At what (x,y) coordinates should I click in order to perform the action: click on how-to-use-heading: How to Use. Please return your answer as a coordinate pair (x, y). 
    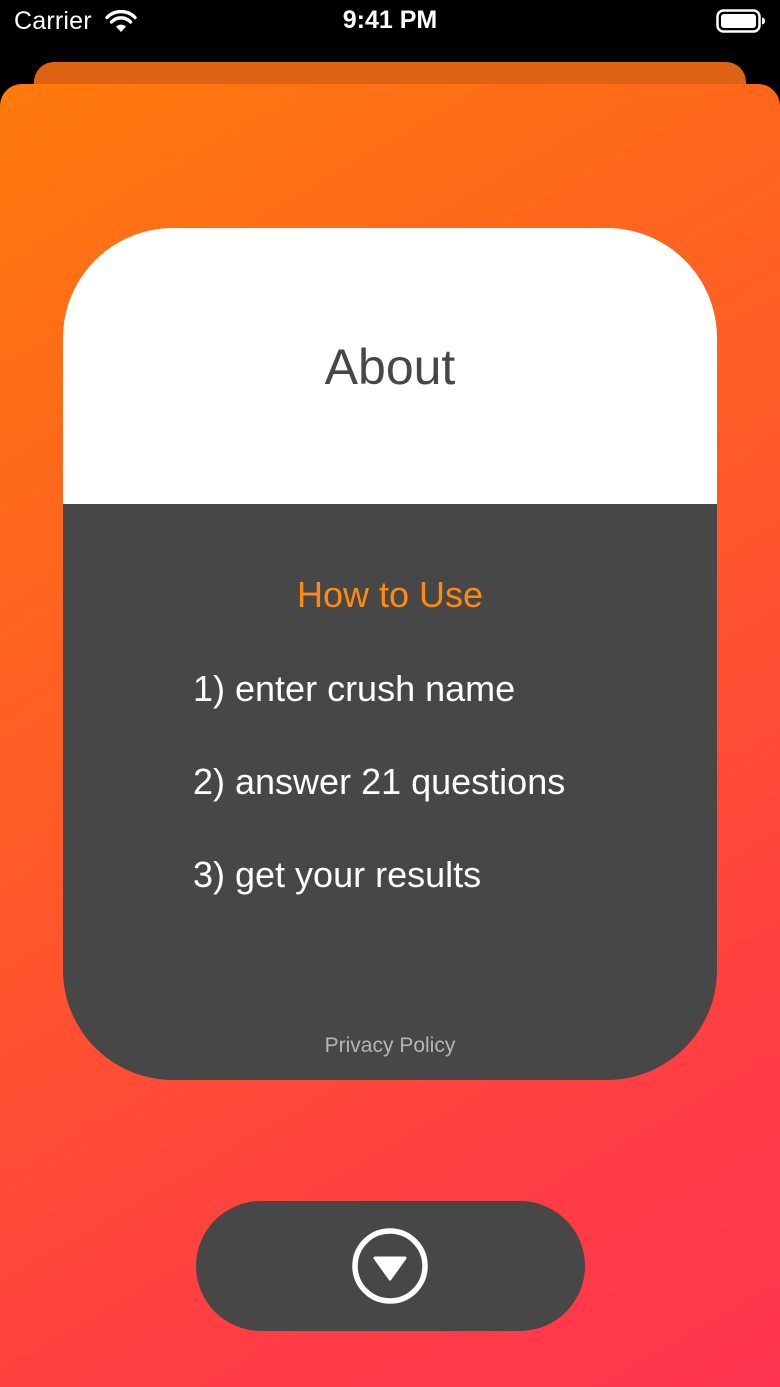
    Looking at the image, I should click on (390, 594).